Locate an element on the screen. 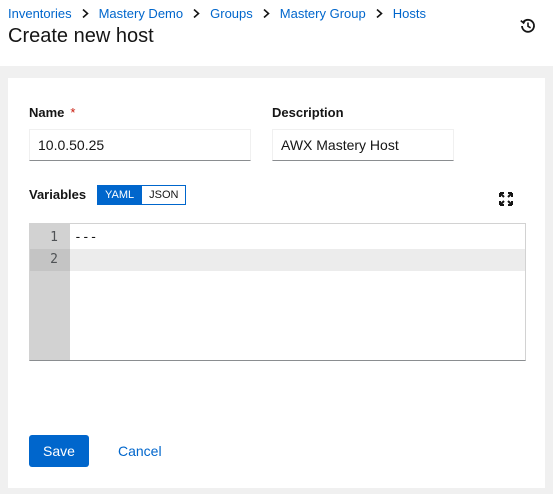  variables-format-toggle: YAML JSON is located at coordinates (142, 195).